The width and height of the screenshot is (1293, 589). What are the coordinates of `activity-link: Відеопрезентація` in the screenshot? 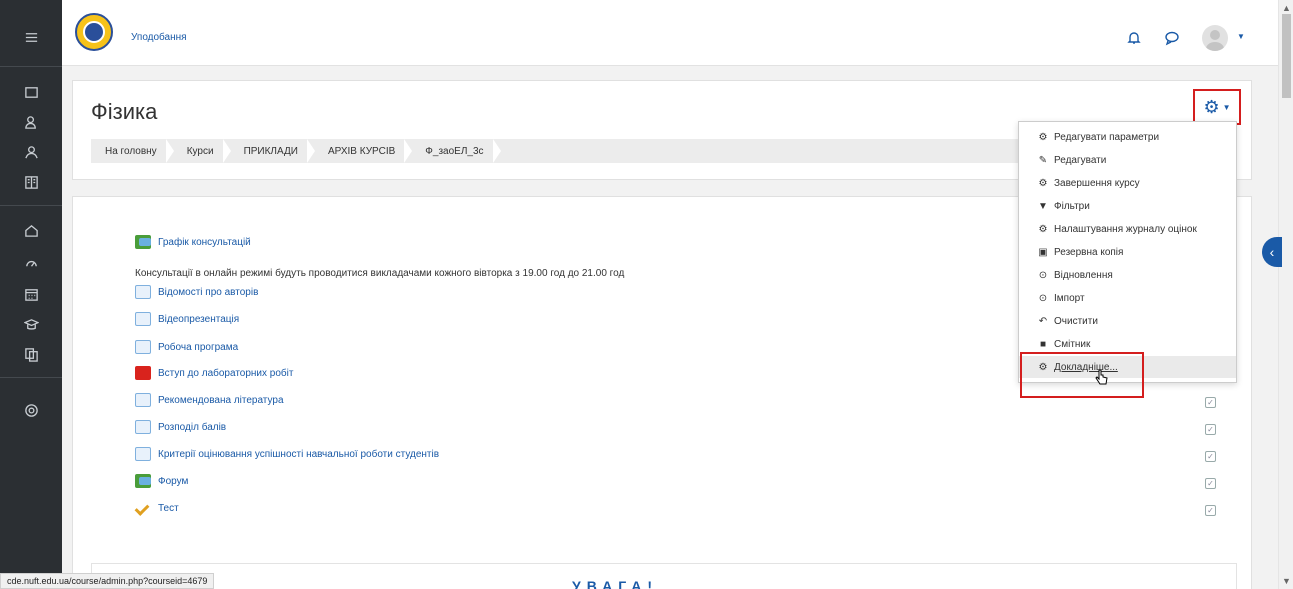 It's located at (187, 319).